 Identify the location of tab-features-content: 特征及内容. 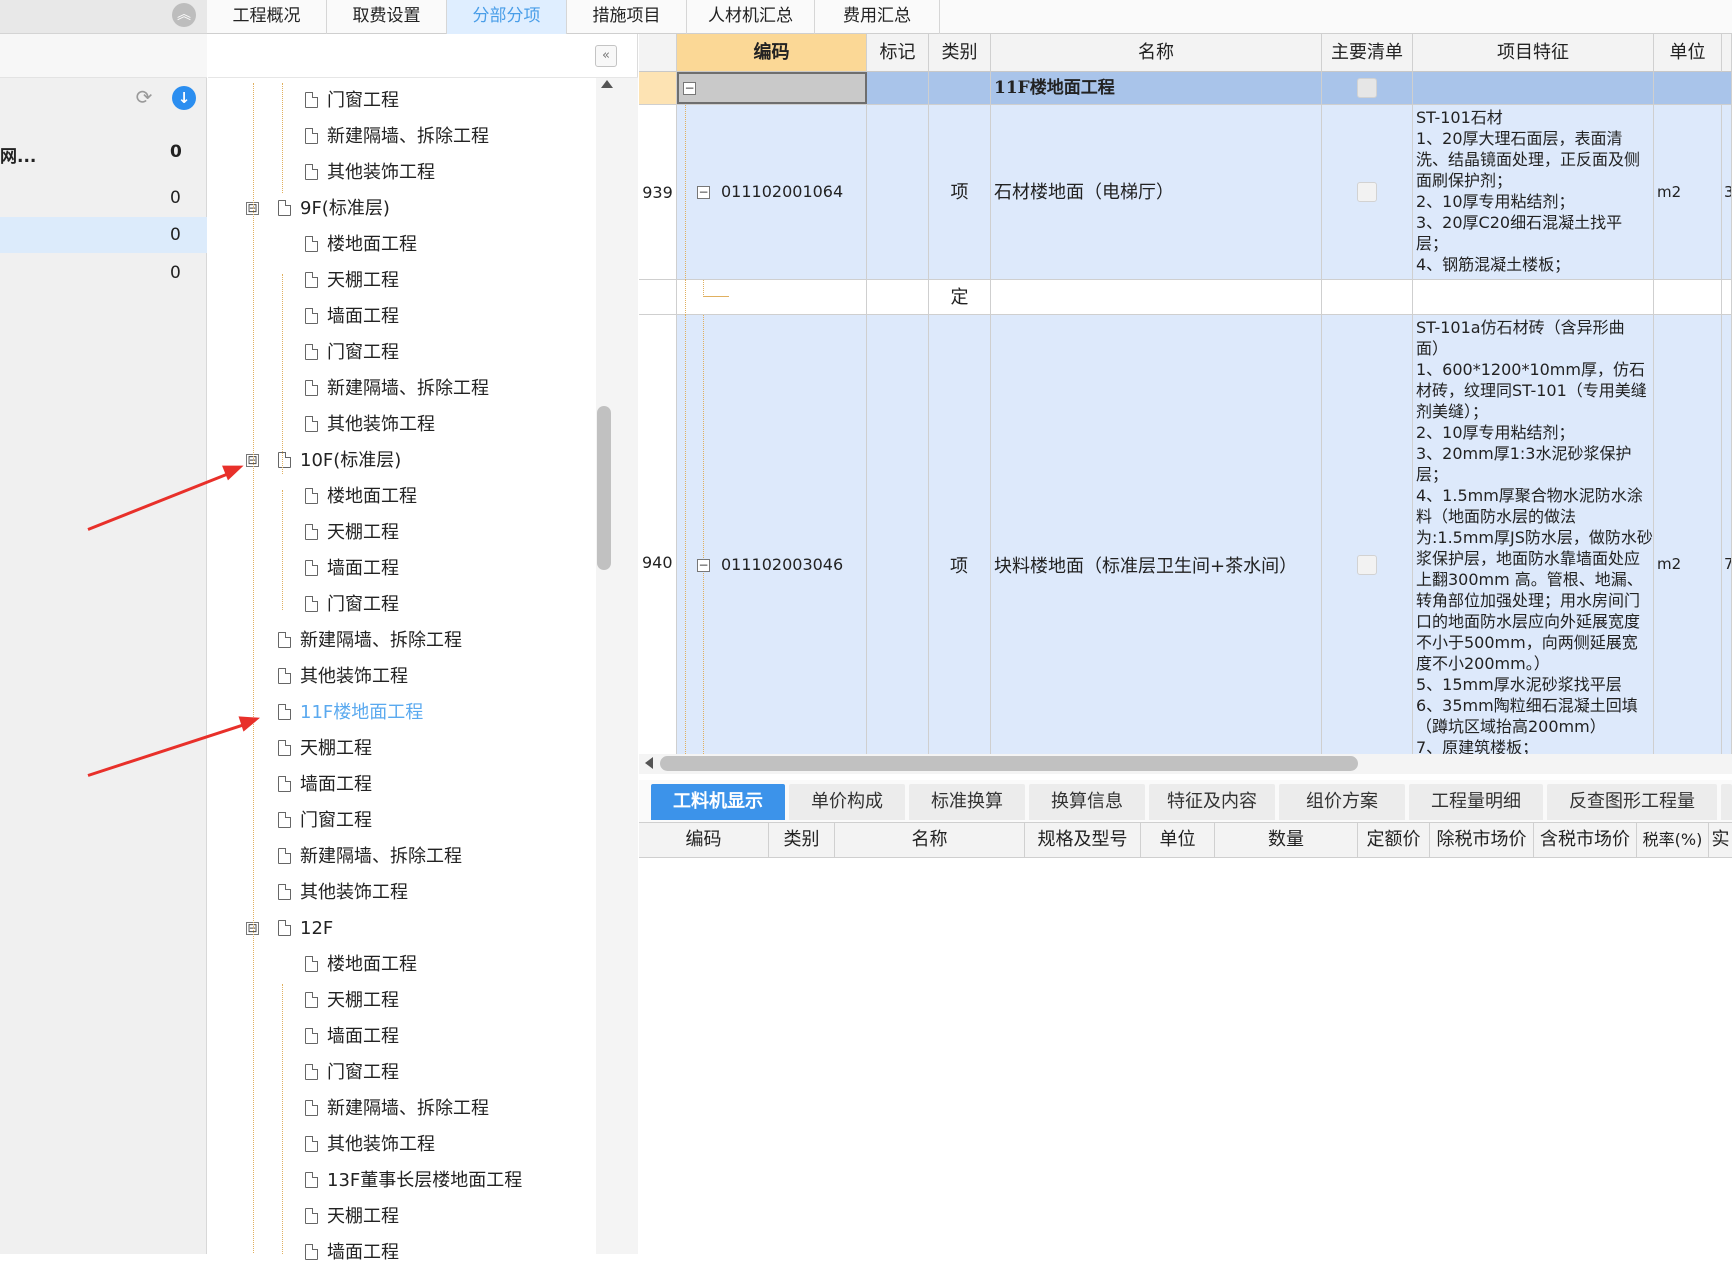
(1212, 802).